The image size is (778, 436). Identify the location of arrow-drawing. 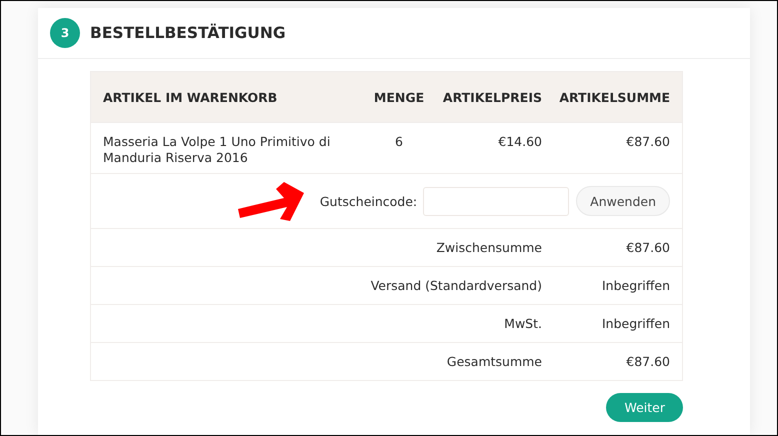
(271, 201).